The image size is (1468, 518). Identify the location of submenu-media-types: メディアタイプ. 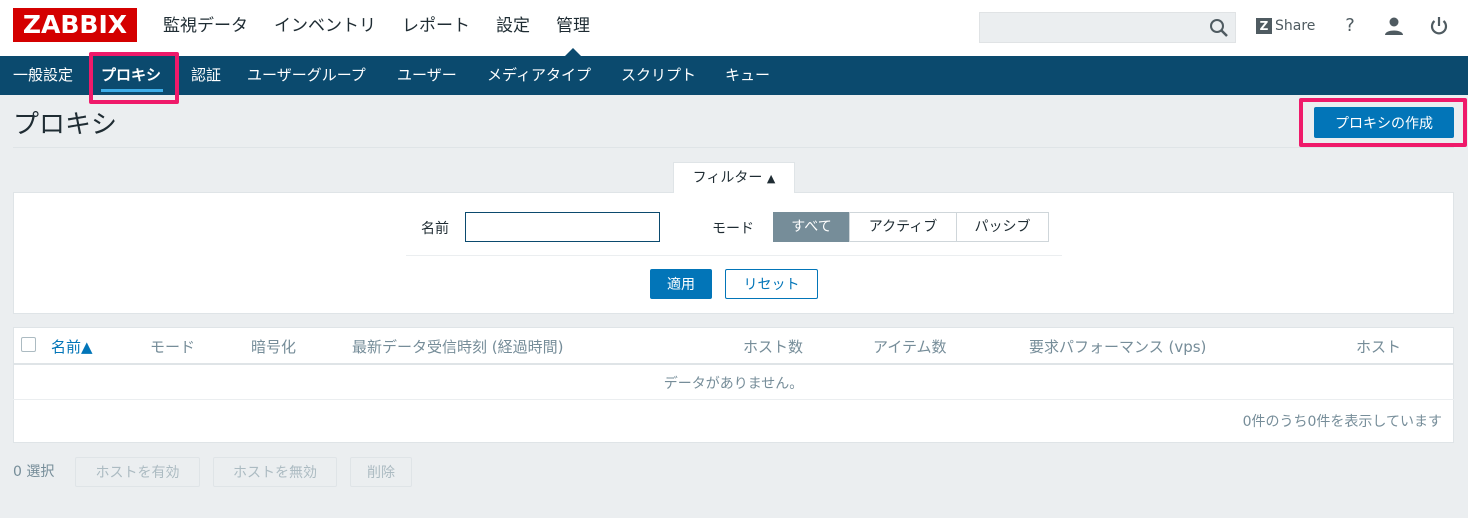
(539, 75).